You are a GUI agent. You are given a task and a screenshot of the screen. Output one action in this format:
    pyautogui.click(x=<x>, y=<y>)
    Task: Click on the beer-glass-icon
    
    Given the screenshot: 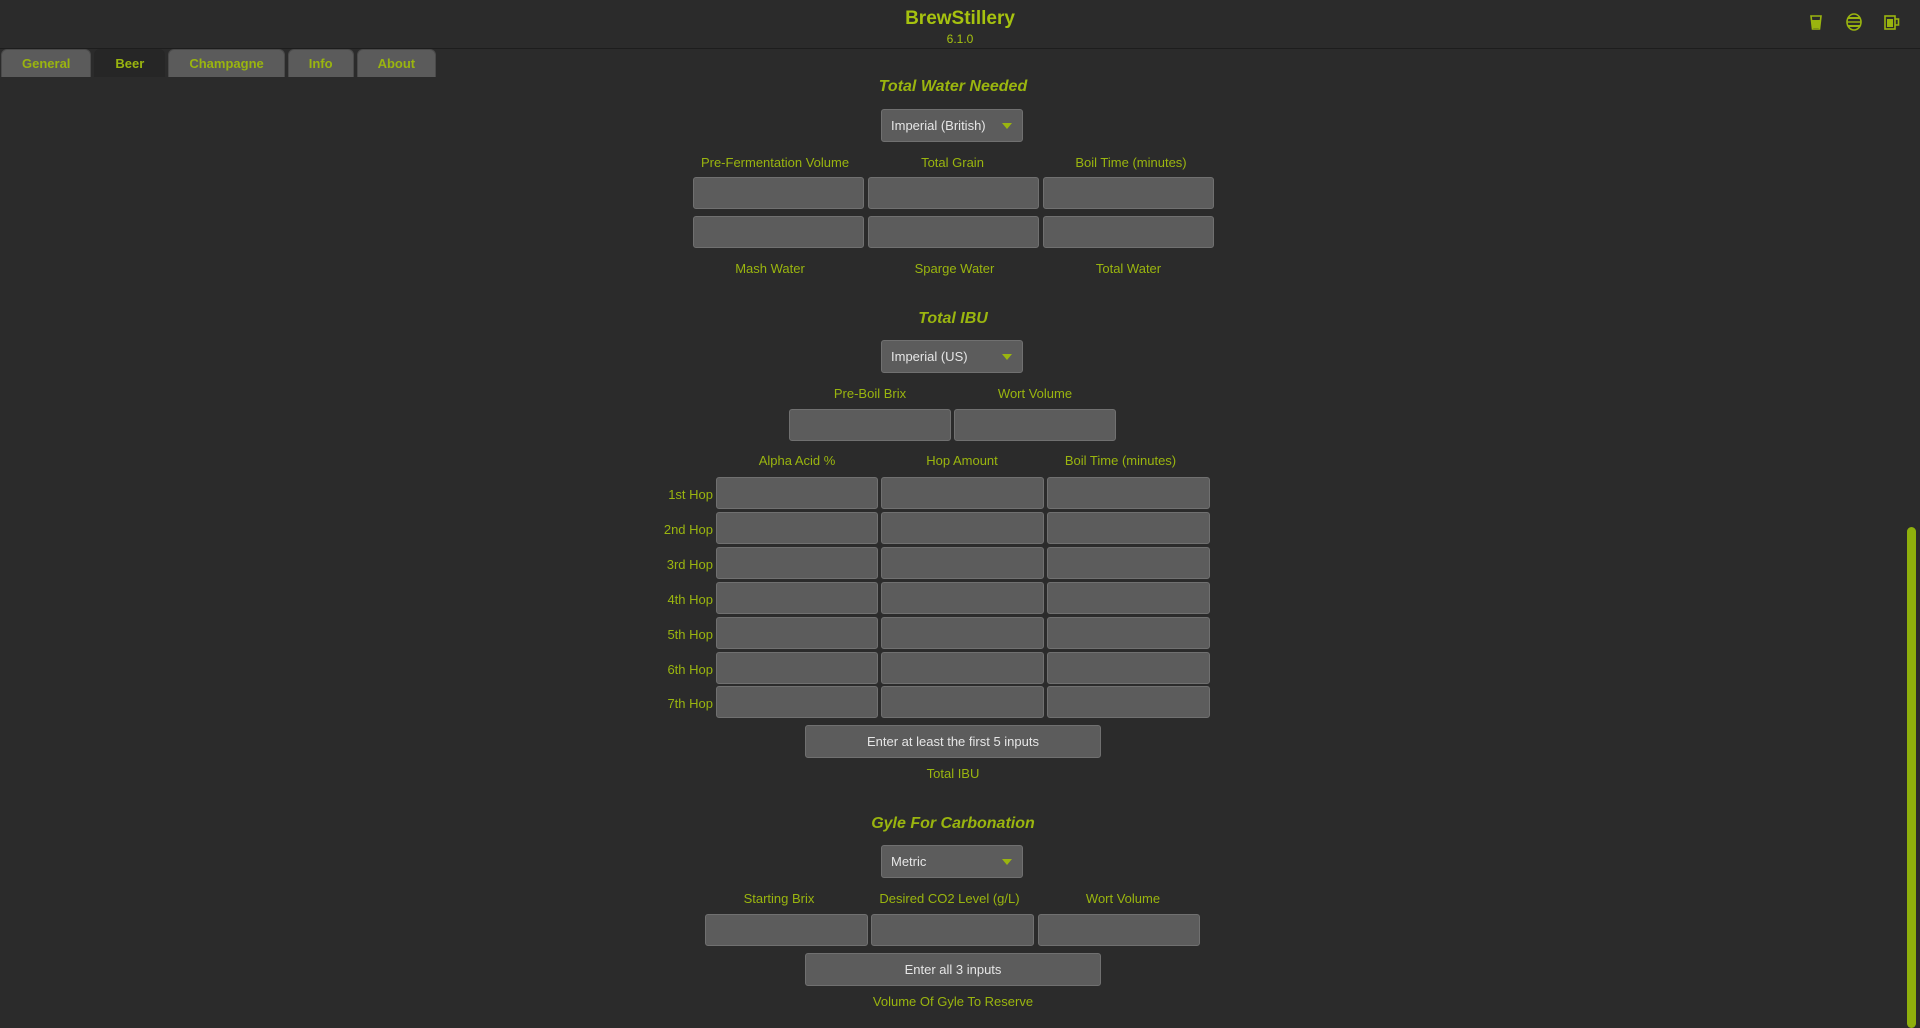 What is the action you would take?
    pyautogui.click(x=1816, y=22)
    